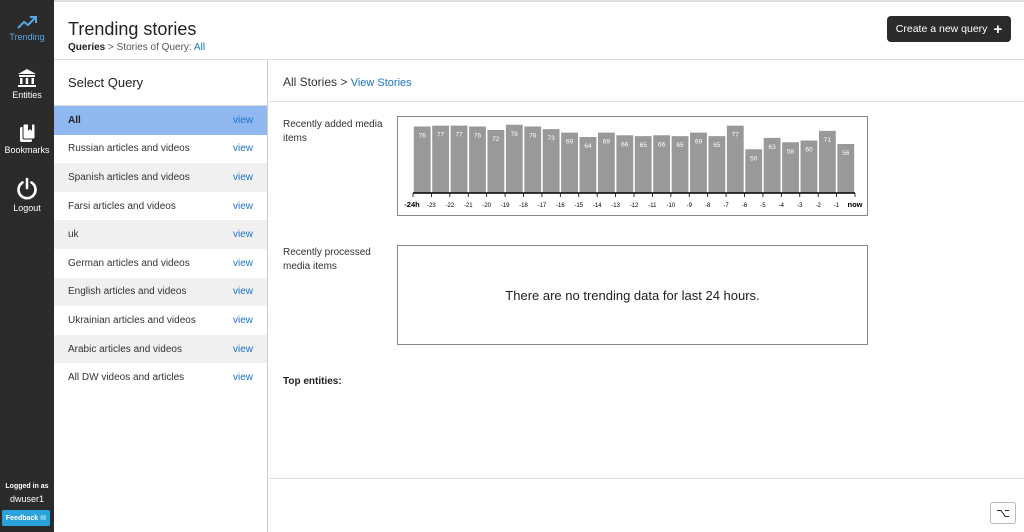  I want to click on nav-logout-label: Logout, so click(27, 208).